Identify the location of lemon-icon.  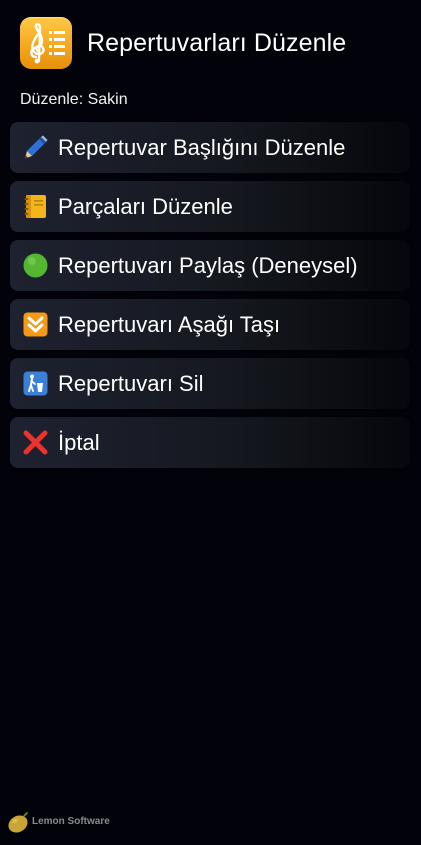
(18, 825).